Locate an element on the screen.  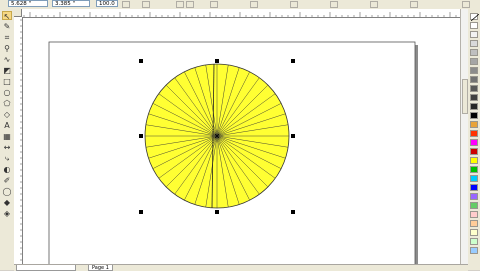
color-palette is located at coordinates (474, 139).